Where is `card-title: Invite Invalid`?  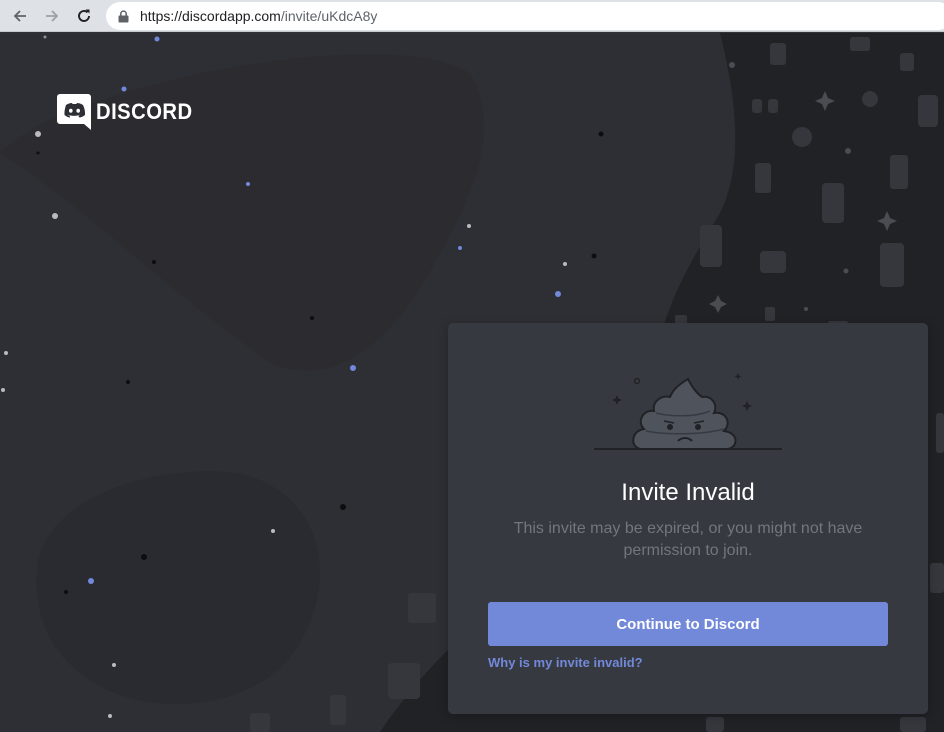 card-title: Invite Invalid is located at coordinates (688, 492).